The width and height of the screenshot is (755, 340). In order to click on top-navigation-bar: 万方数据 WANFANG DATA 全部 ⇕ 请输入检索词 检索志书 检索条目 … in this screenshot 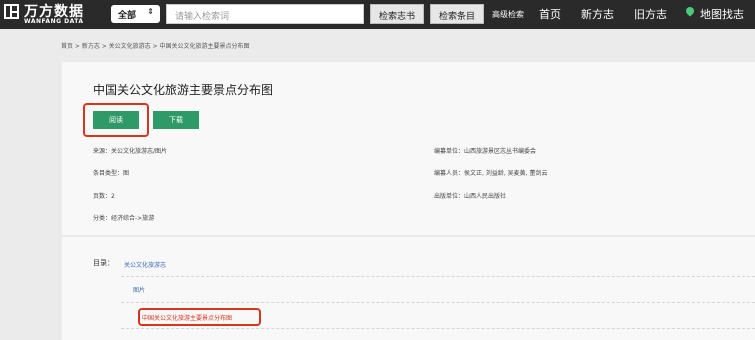, I will do `click(377, 14)`.